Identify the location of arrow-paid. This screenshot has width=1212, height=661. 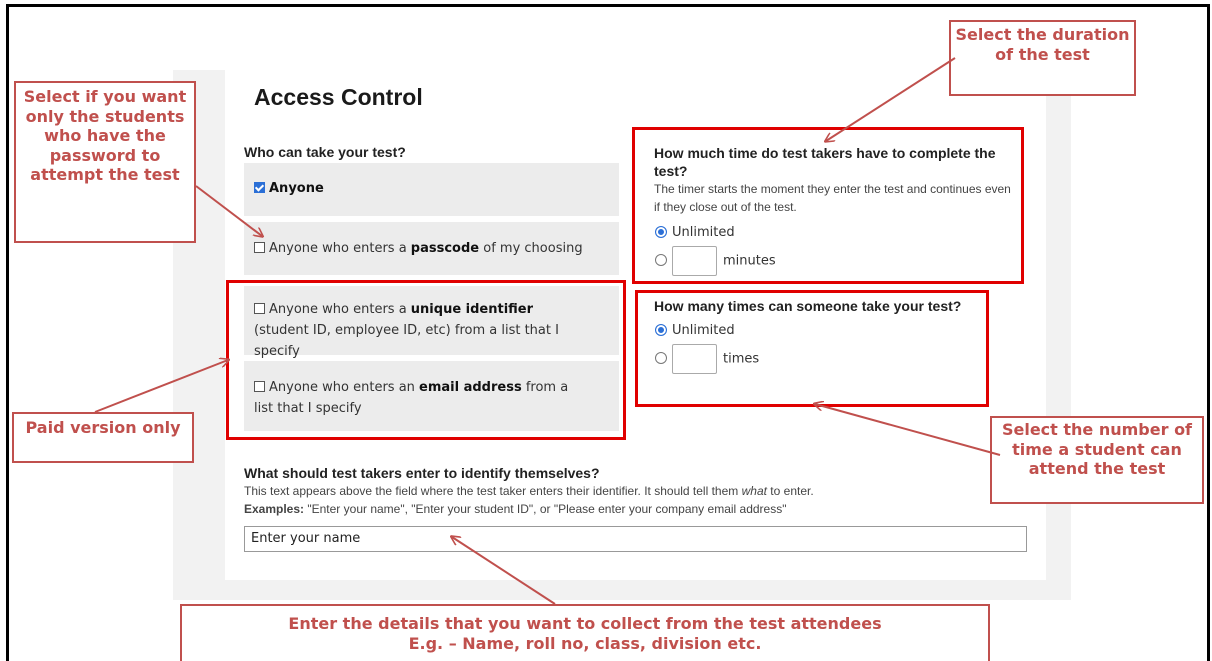
(161, 386).